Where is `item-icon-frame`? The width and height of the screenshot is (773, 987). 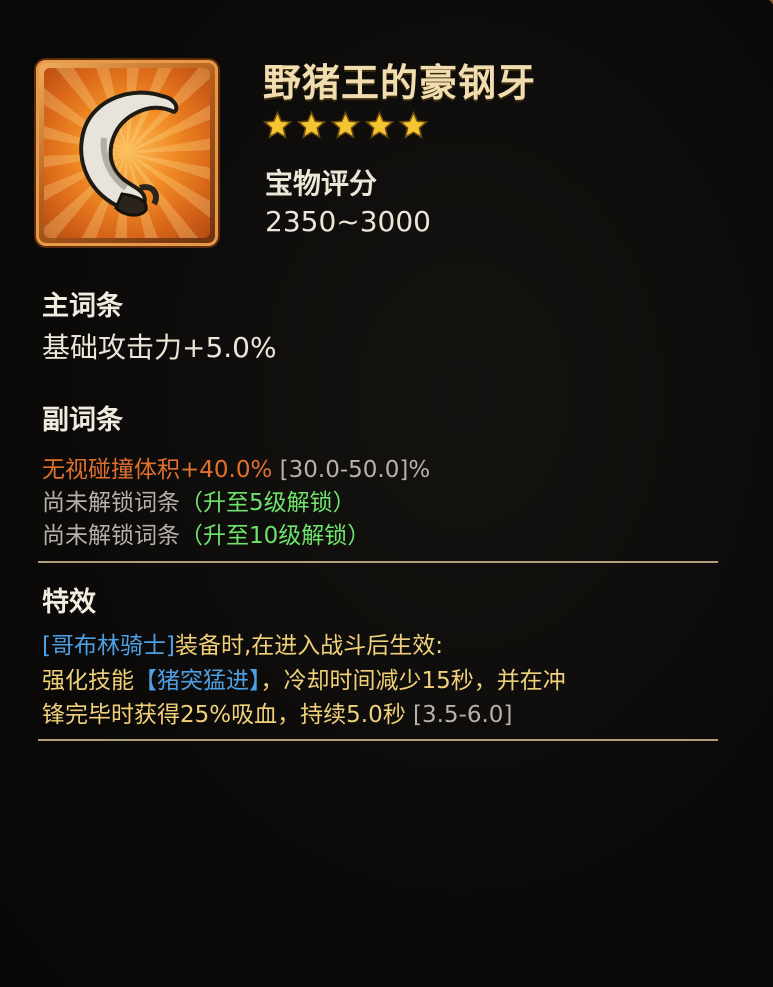 item-icon-frame is located at coordinates (127, 153).